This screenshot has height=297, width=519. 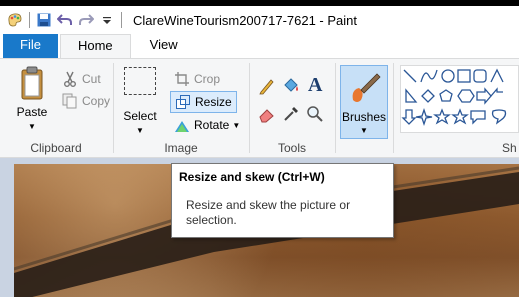 I want to click on text-icon: A, so click(x=315, y=85).